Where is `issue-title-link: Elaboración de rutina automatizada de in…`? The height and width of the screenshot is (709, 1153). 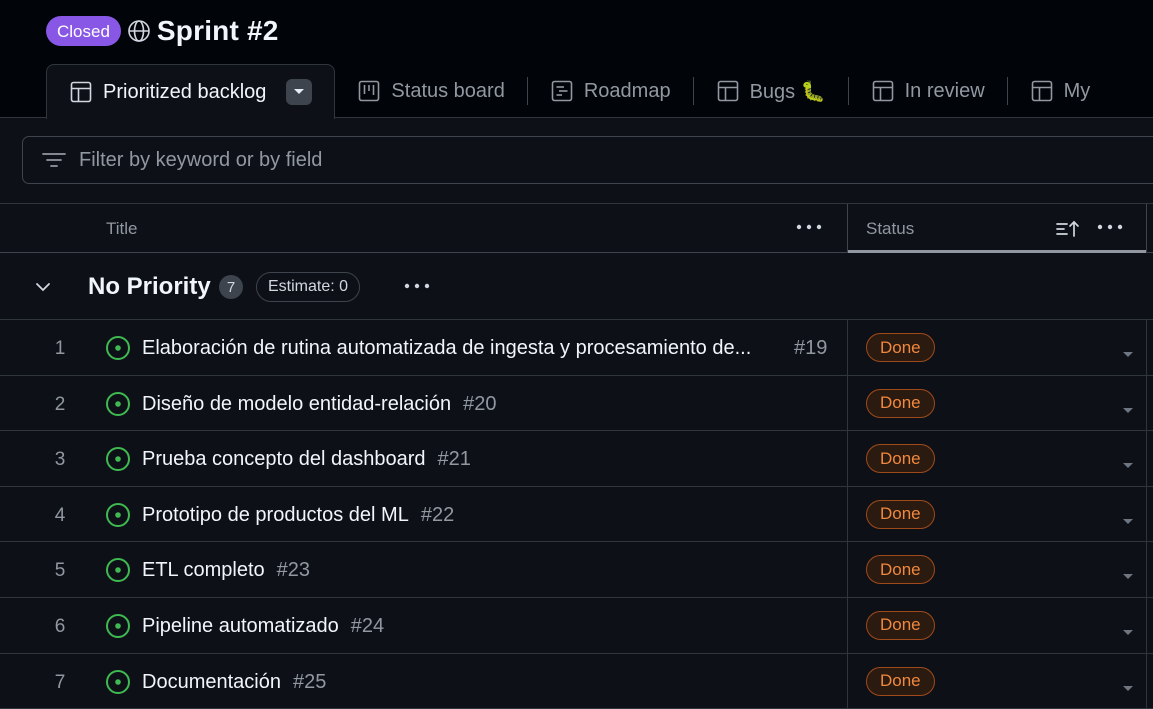
issue-title-link: Elaboración de rutina automatizada de in… is located at coordinates (460, 348).